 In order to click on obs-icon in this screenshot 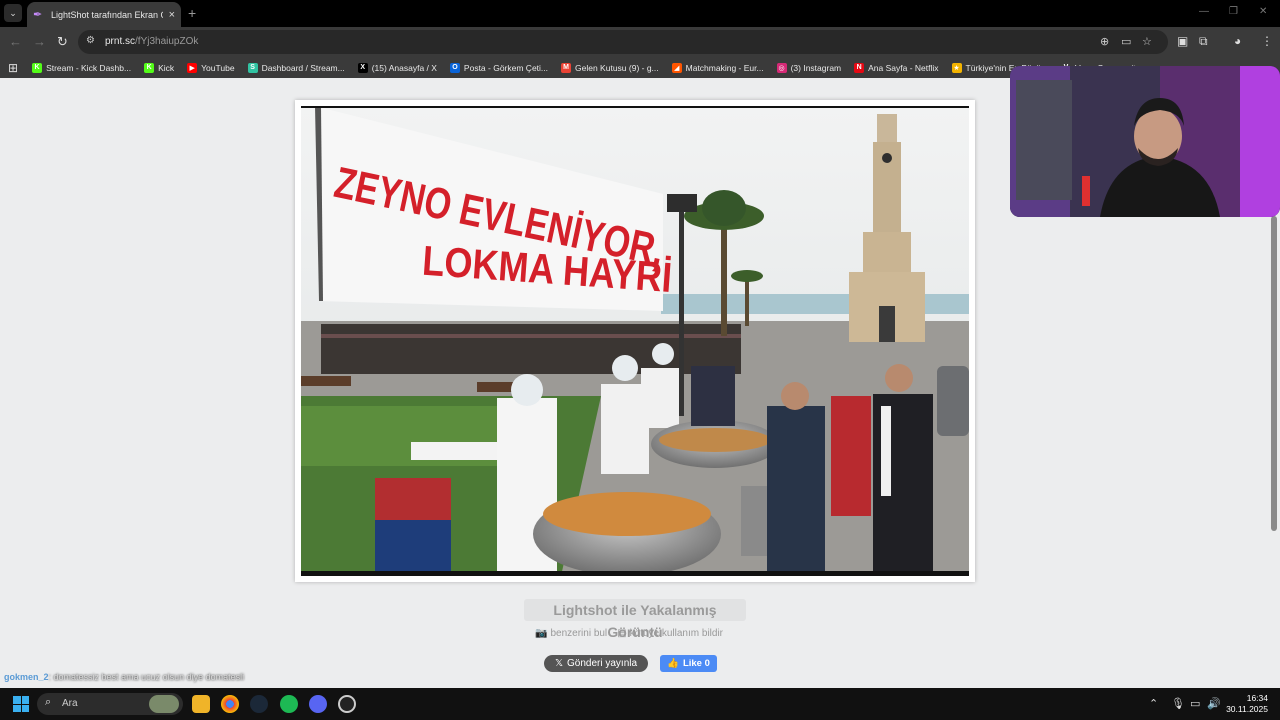, I will do `click(347, 704)`.